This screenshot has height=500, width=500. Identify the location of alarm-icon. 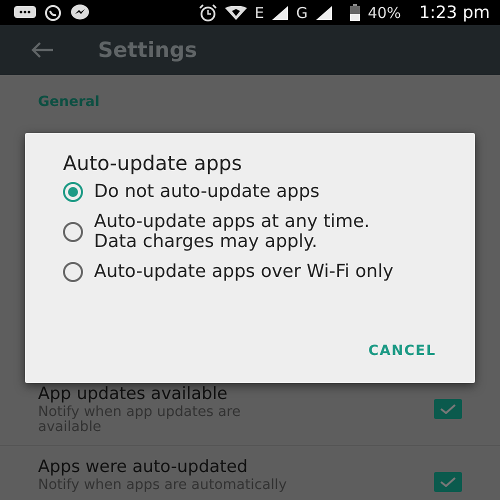
(207, 13).